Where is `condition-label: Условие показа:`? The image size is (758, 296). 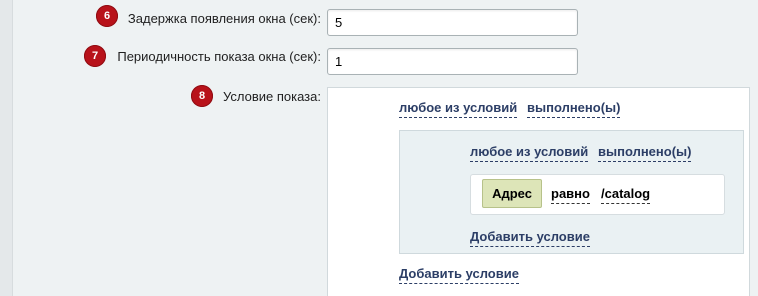 condition-label: Условие показа: is located at coordinates (272, 96).